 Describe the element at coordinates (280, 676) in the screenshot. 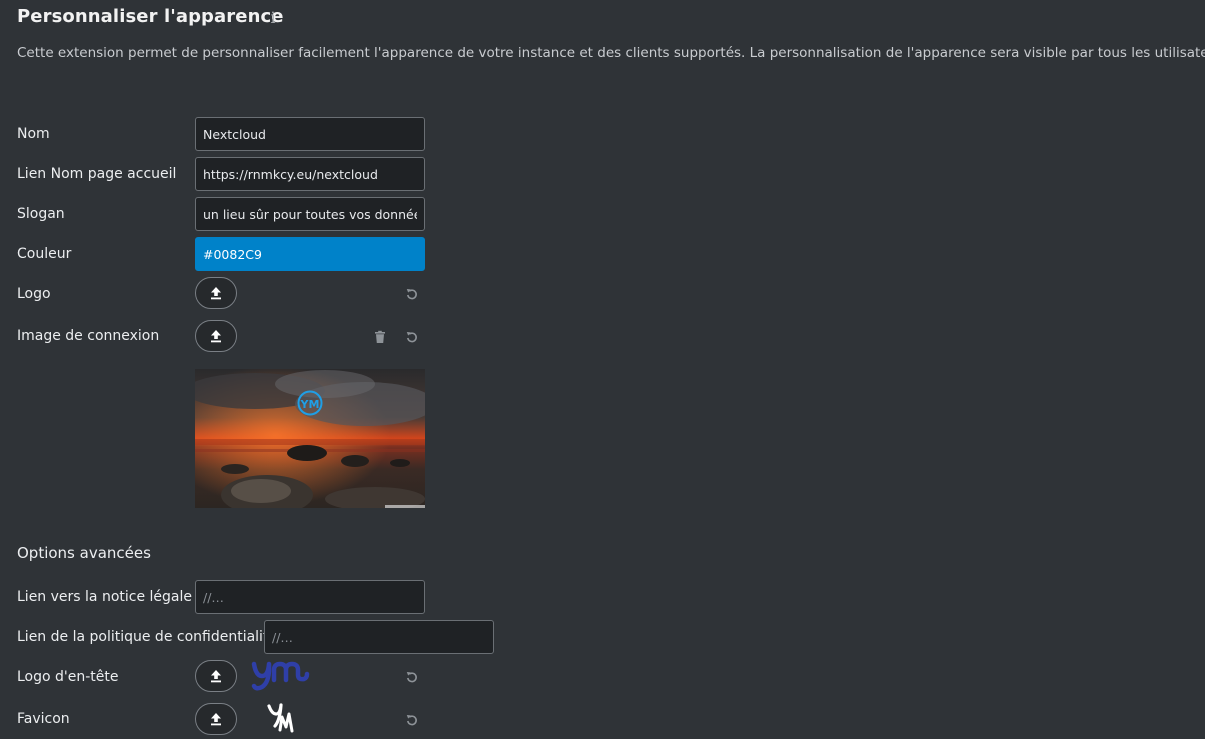

I see `header-logo-preview` at that location.